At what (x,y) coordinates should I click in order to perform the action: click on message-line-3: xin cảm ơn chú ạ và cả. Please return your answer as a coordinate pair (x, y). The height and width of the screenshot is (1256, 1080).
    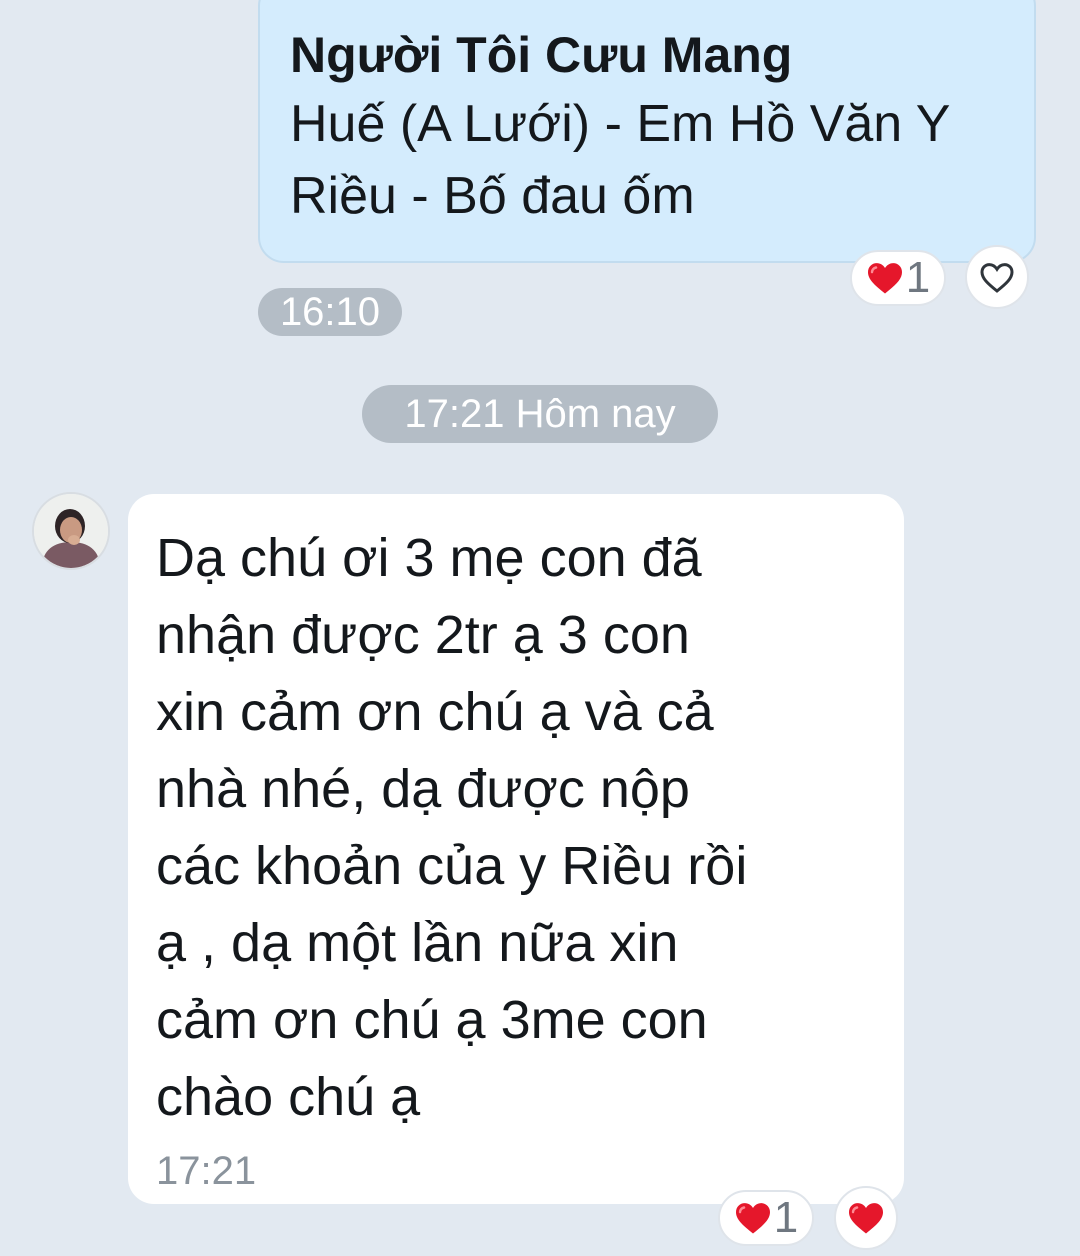
    Looking at the image, I should click on (435, 712).